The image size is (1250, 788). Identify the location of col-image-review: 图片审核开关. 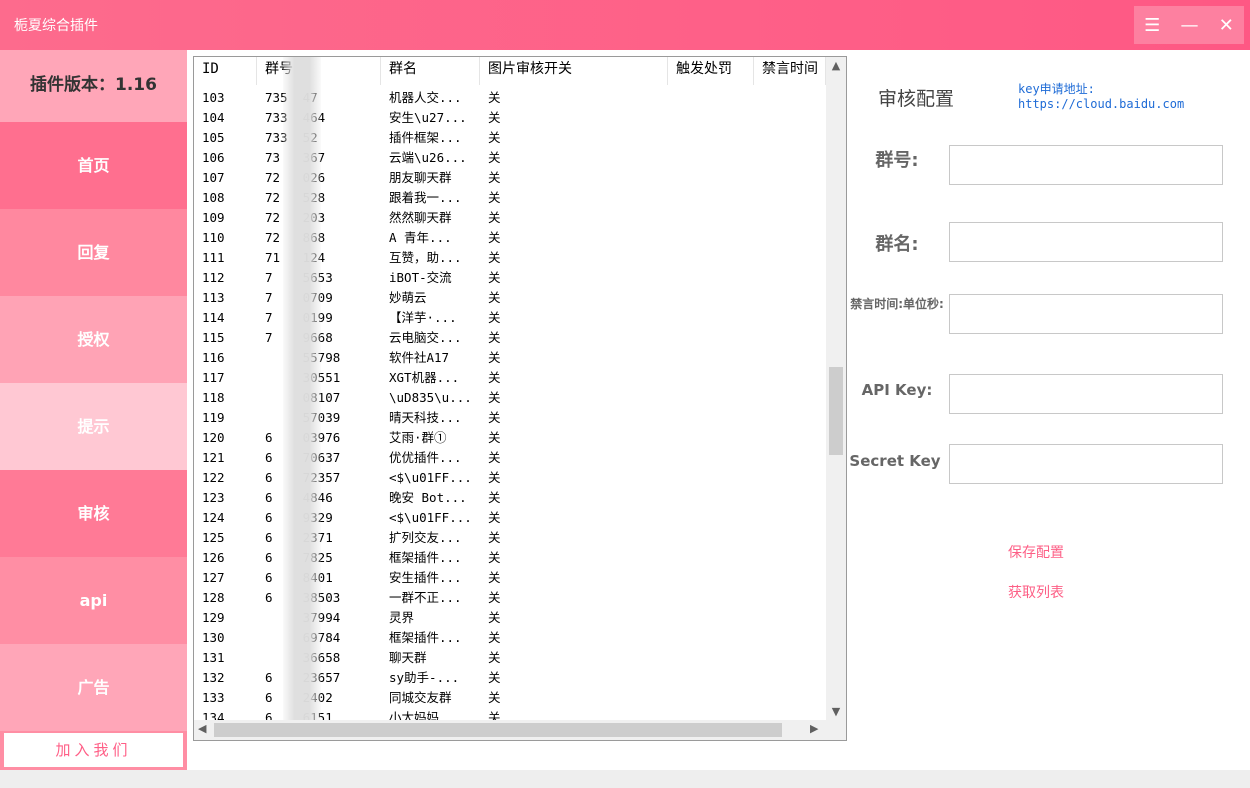
(574, 71).